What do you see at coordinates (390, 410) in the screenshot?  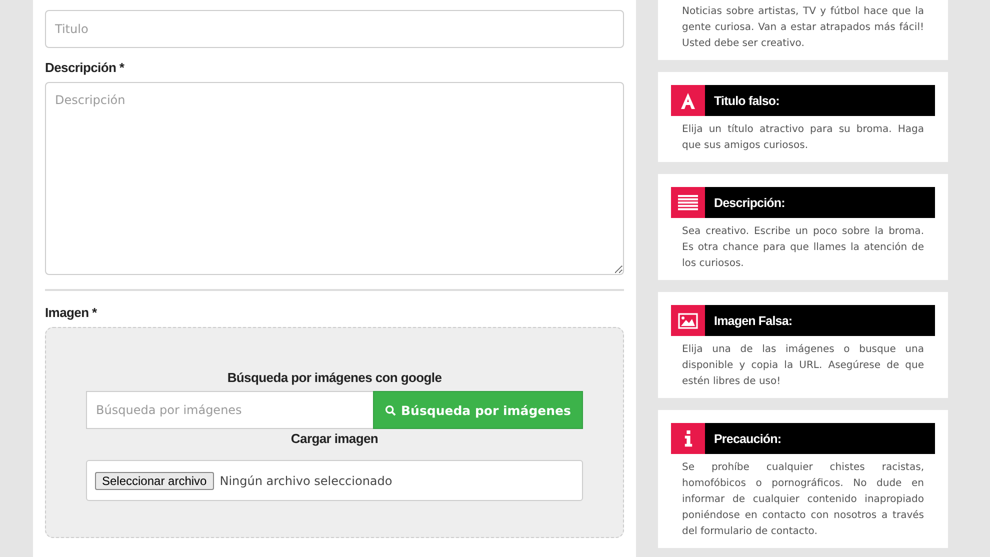 I see `search-icon` at bounding box center [390, 410].